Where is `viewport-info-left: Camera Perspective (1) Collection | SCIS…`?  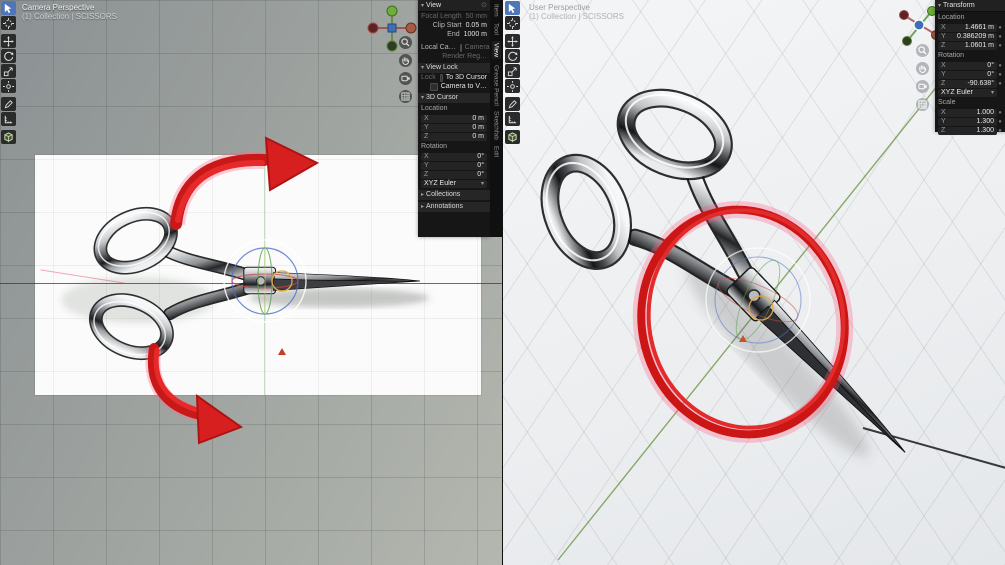 viewport-info-left: Camera Perspective (1) Collection | SCIS… is located at coordinates (69, 12).